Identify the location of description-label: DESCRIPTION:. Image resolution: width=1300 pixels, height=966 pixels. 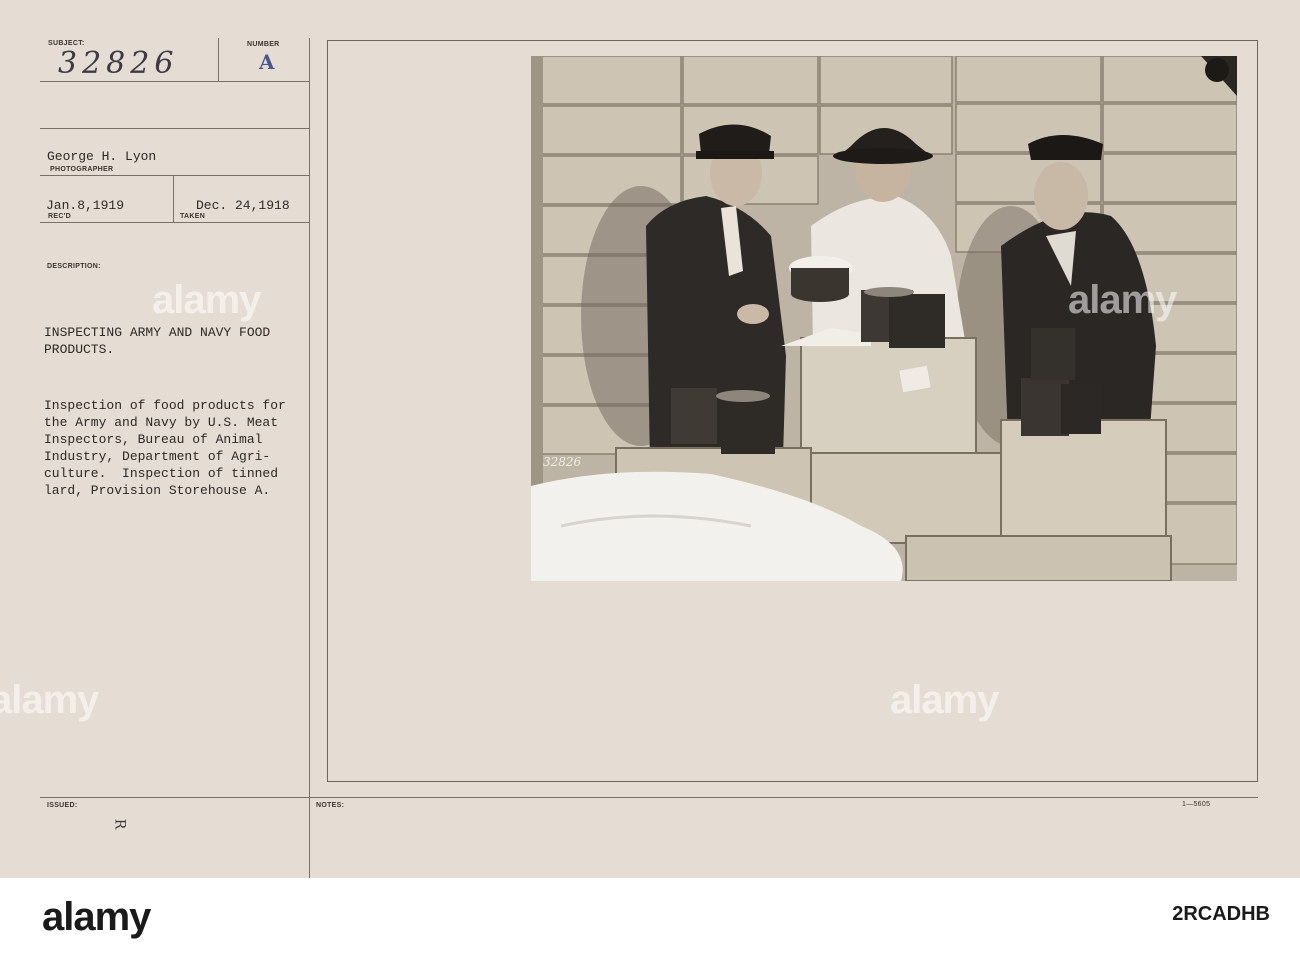
(74, 266).